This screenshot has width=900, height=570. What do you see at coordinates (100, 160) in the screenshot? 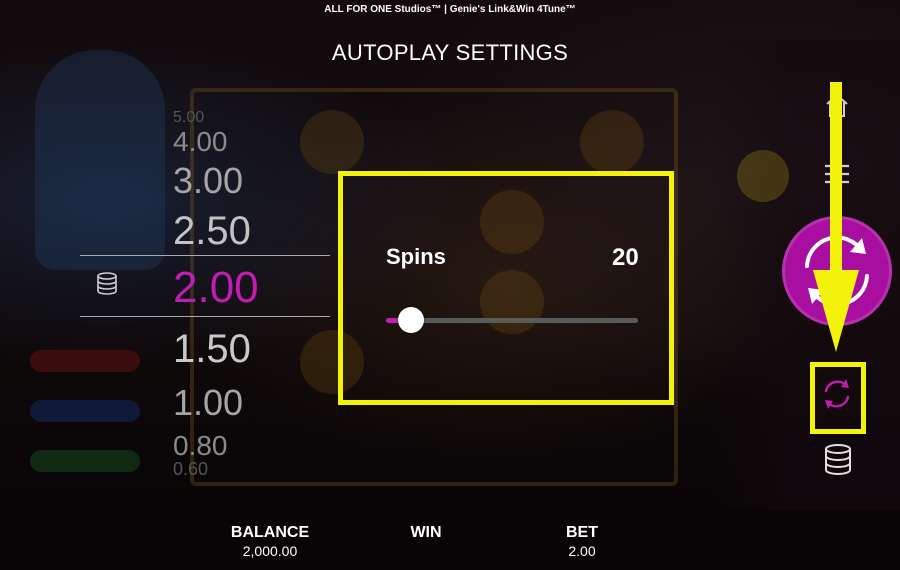
I see `genie-artwork` at bounding box center [100, 160].